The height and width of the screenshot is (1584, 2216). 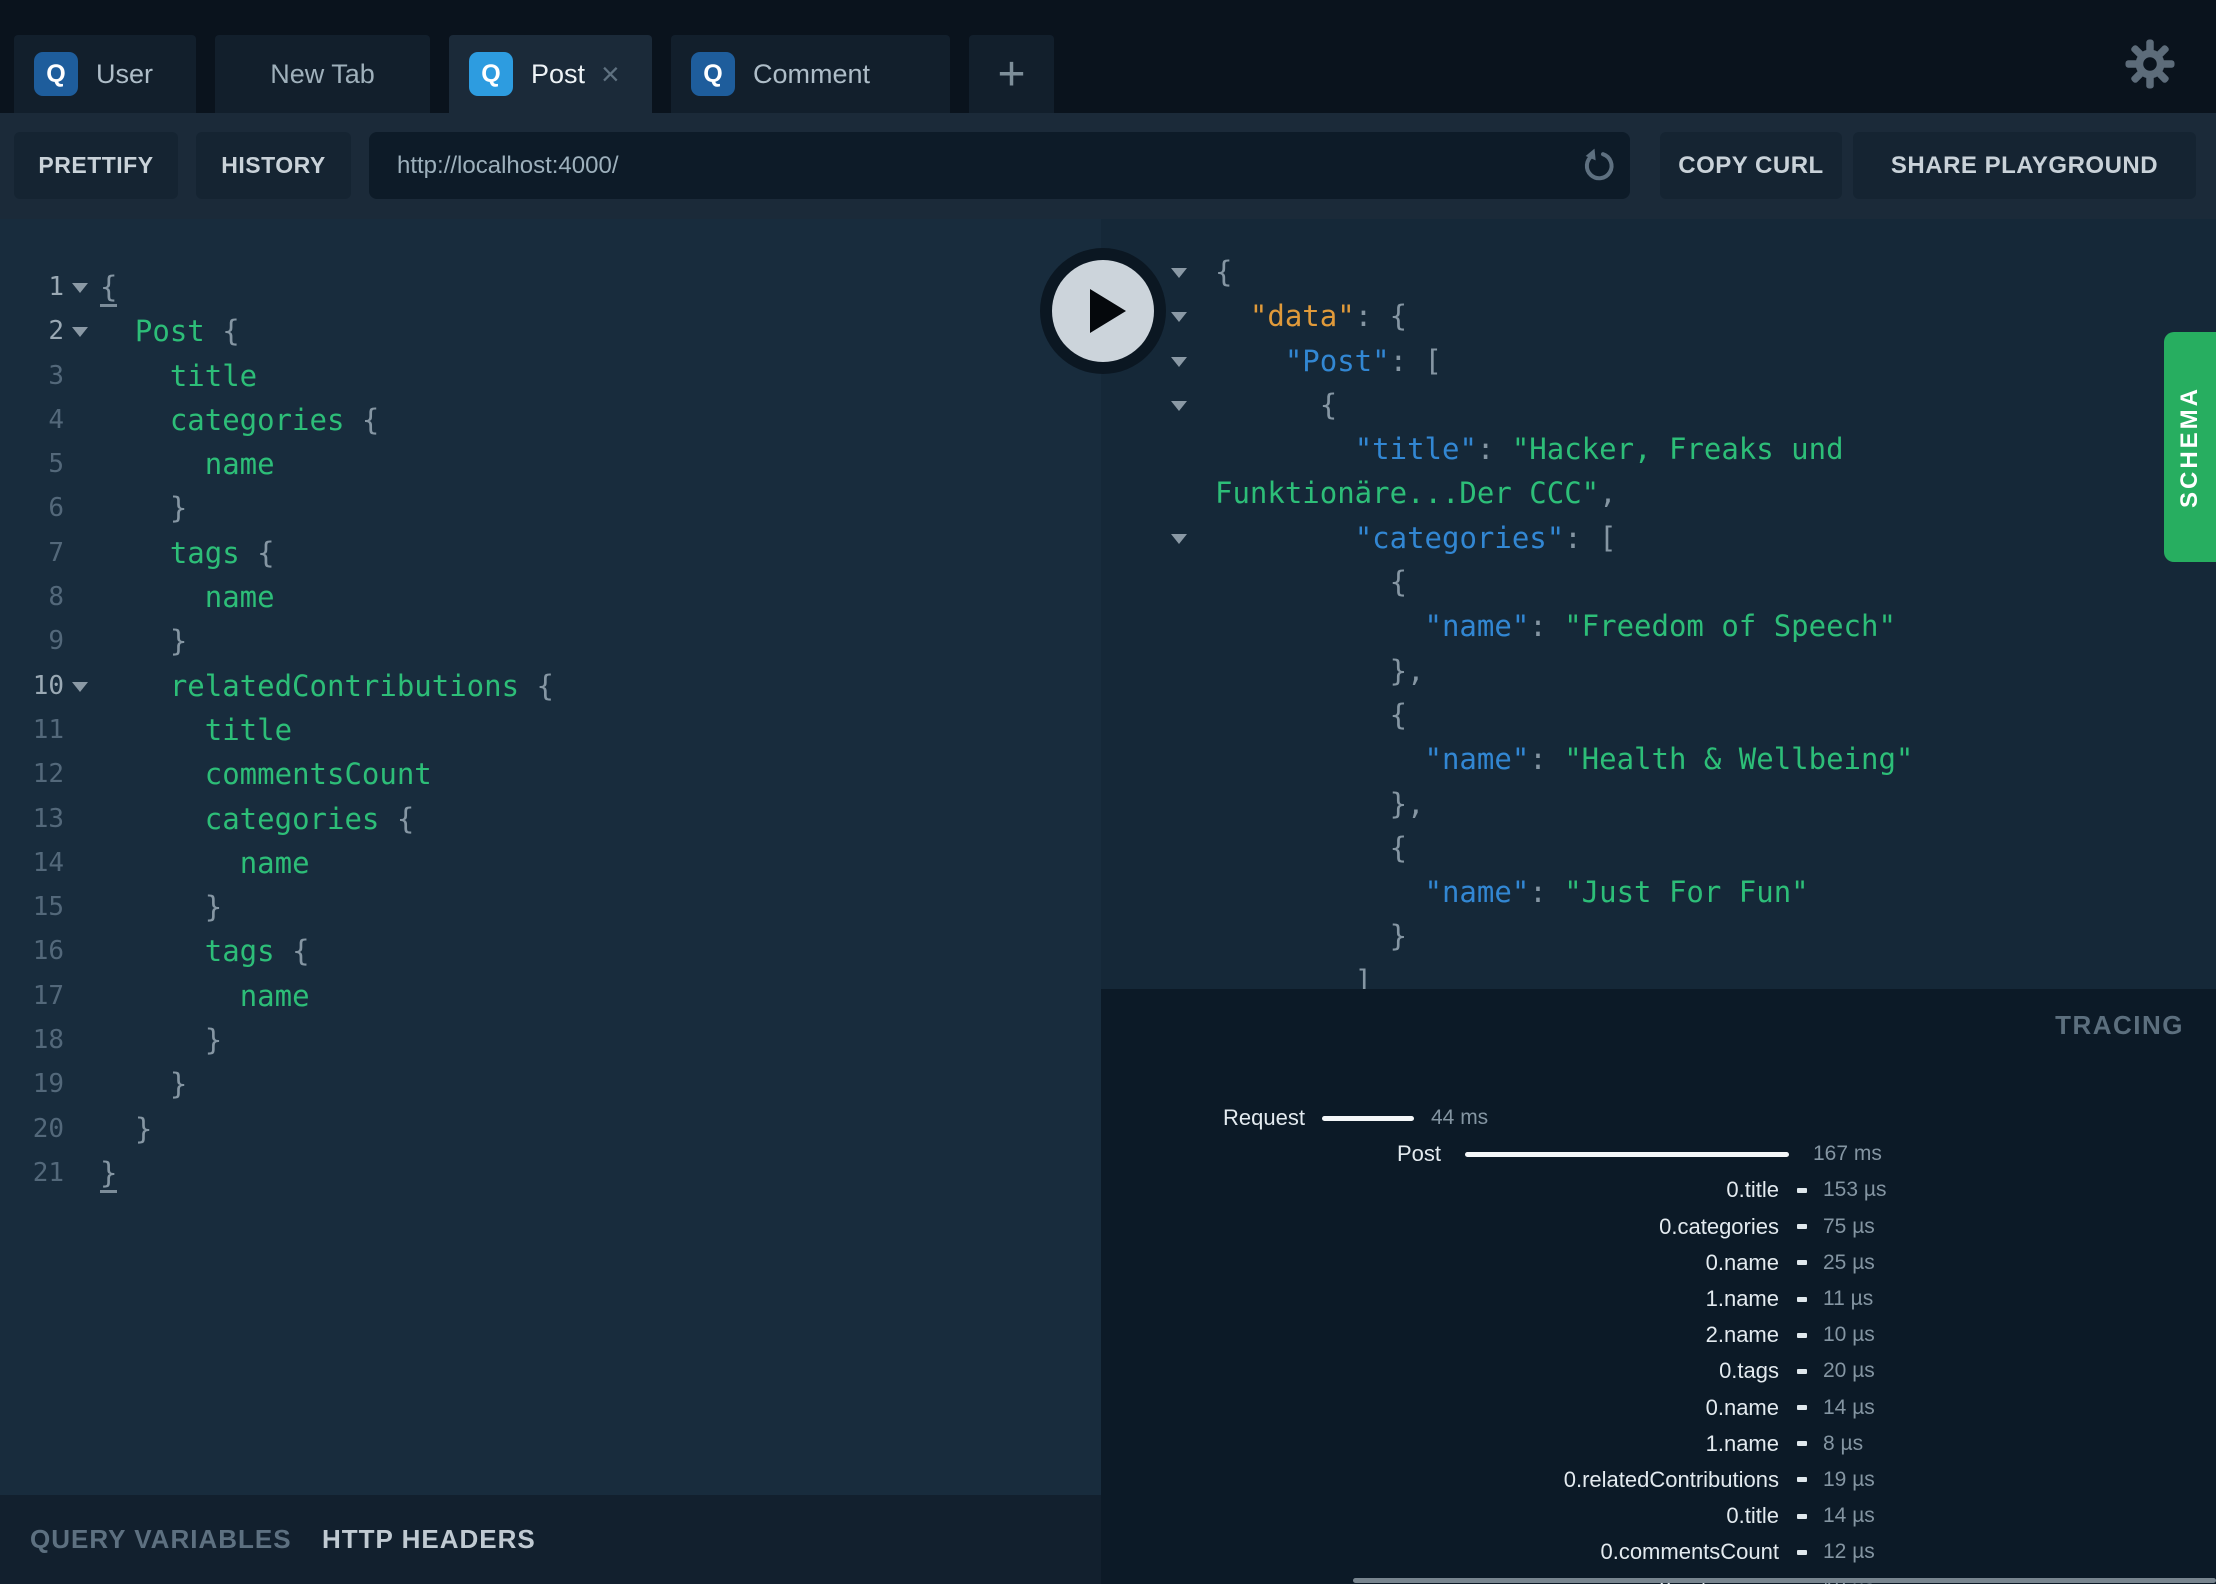 What do you see at coordinates (1658, 1335) in the screenshot?
I see `trace-row: 2.name 10 µs` at bounding box center [1658, 1335].